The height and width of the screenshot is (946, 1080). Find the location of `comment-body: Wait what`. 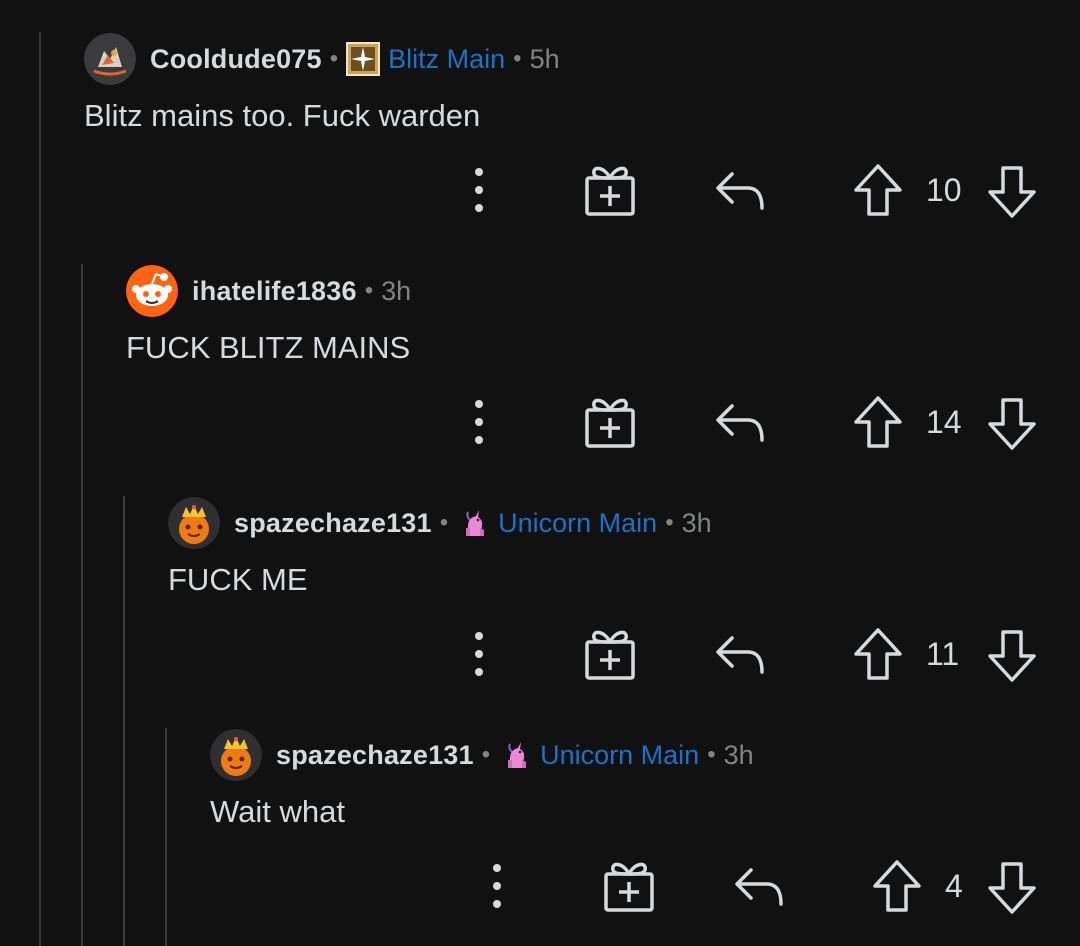

comment-body: Wait what is located at coordinates (277, 811).